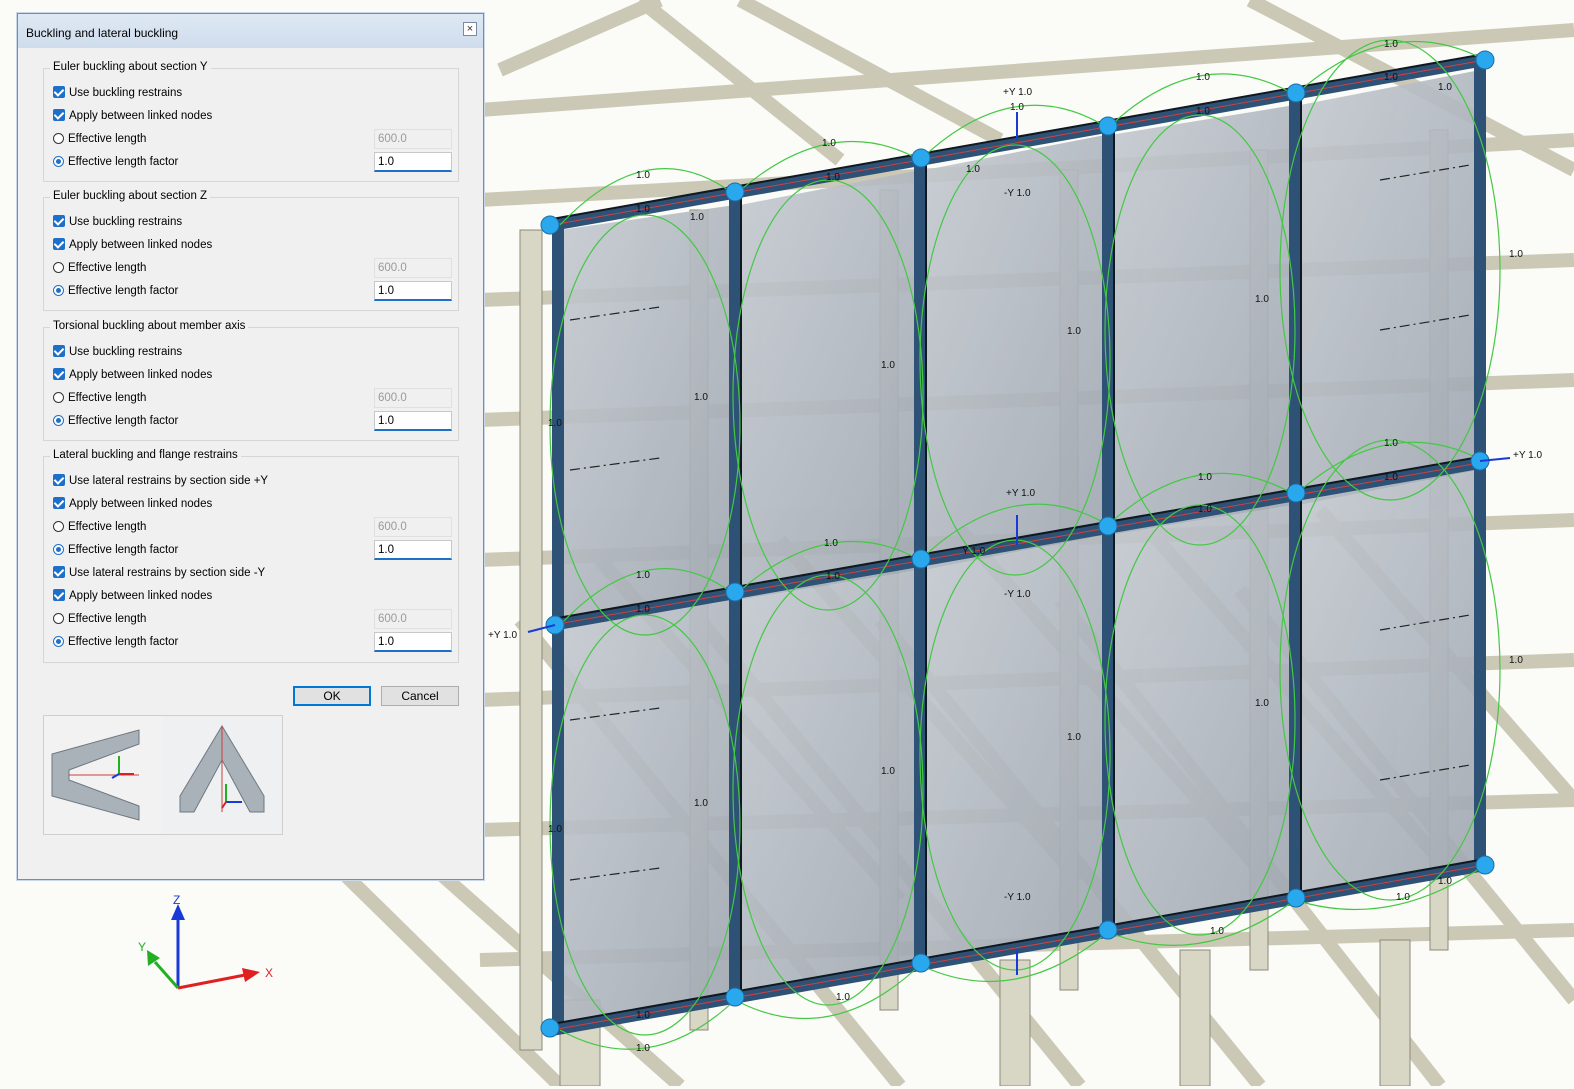 The image size is (1574, 1089). I want to click on section-preview, so click(163, 775).